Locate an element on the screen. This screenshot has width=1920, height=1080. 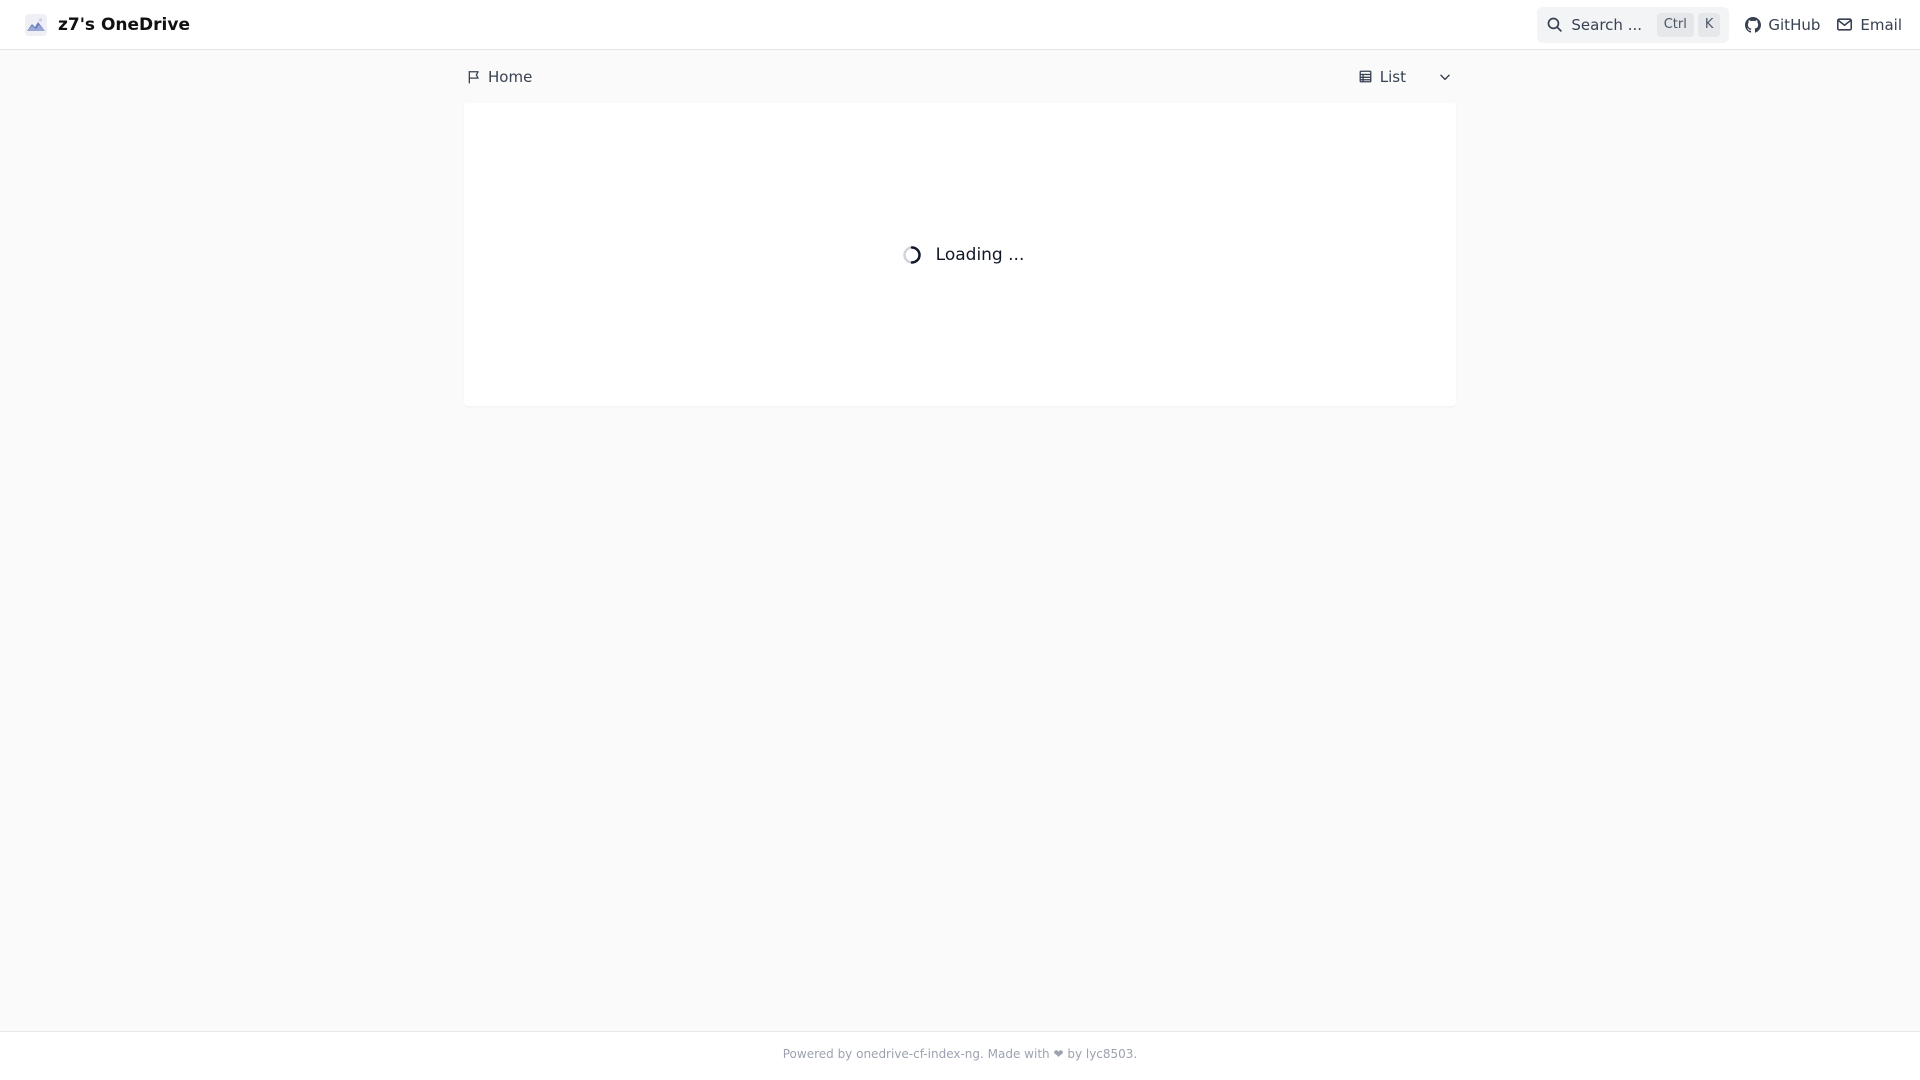
search-shortcut: Ctrl K is located at coordinates (1688, 24).